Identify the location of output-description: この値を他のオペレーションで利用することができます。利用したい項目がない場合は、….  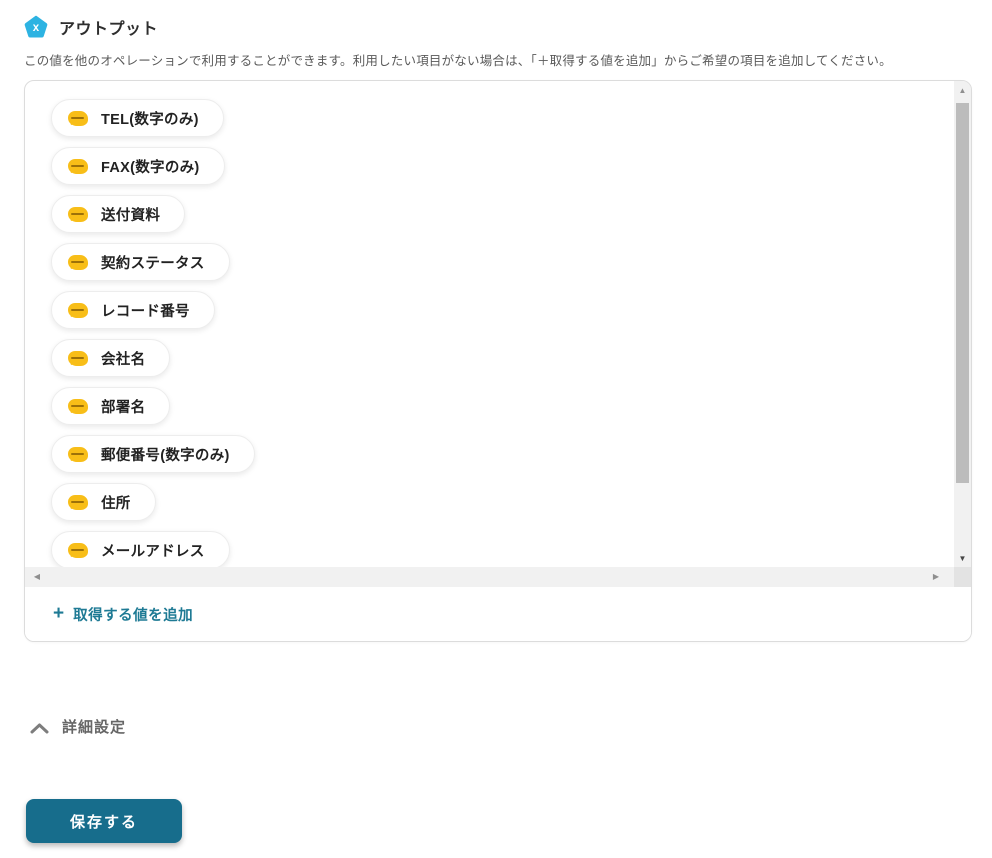
(458, 61).